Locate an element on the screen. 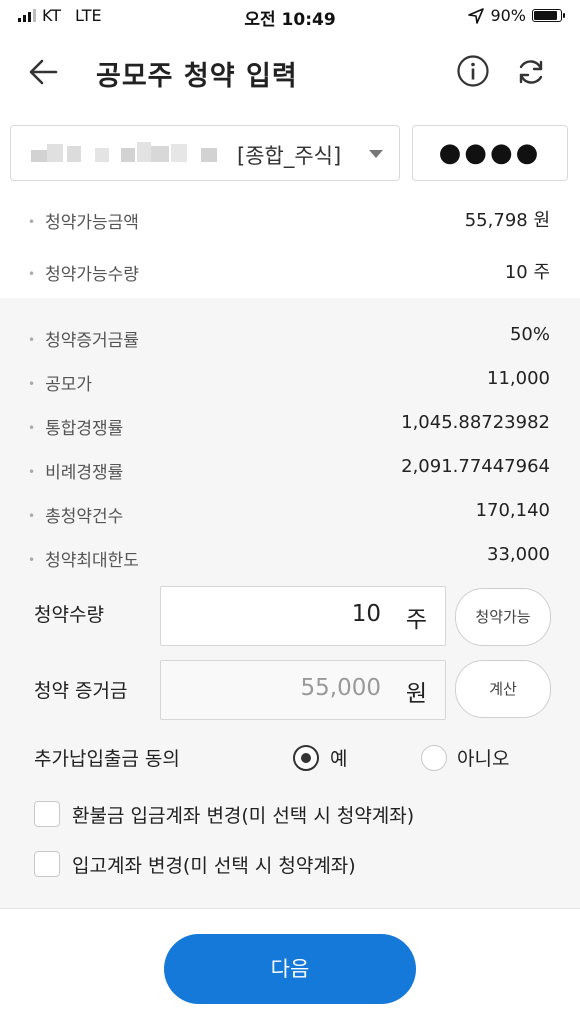  row-label: 청약가능수량 is located at coordinates (83, 272).